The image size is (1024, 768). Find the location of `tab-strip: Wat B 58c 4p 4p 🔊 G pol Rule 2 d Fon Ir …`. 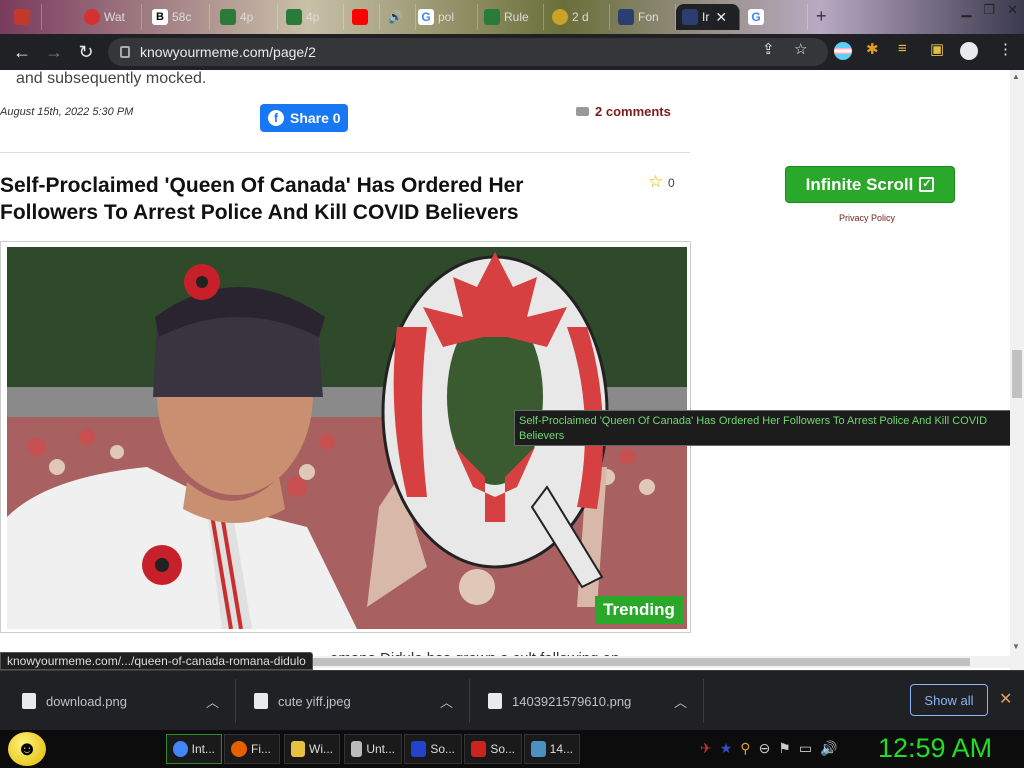

tab-strip: Wat B 58c 4p 4p 🔊 G pol Rule 2 d Fon Ir … is located at coordinates (512, 17).